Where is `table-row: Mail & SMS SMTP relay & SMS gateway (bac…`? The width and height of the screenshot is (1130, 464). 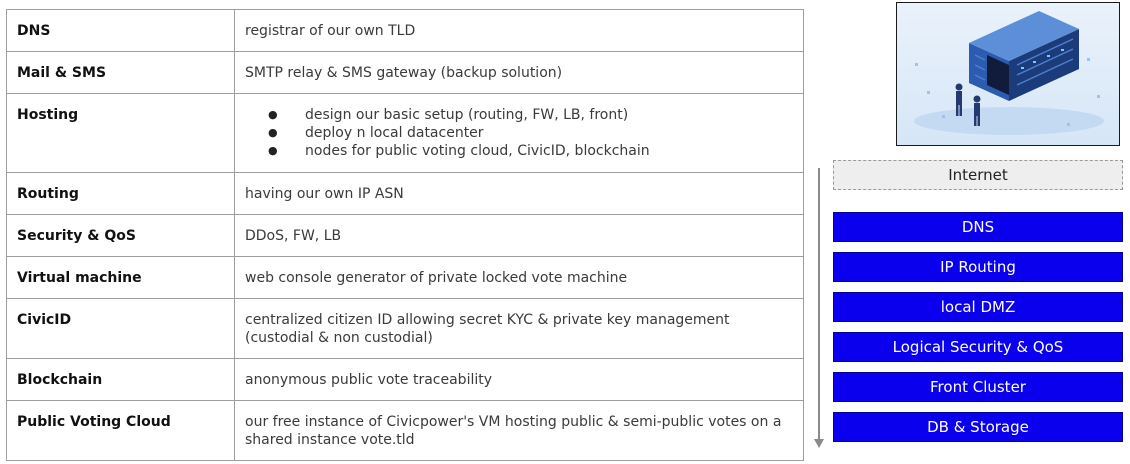
table-row: Mail & SMS SMTP relay & SMS gateway (bac… is located at coordinates (405, 72).